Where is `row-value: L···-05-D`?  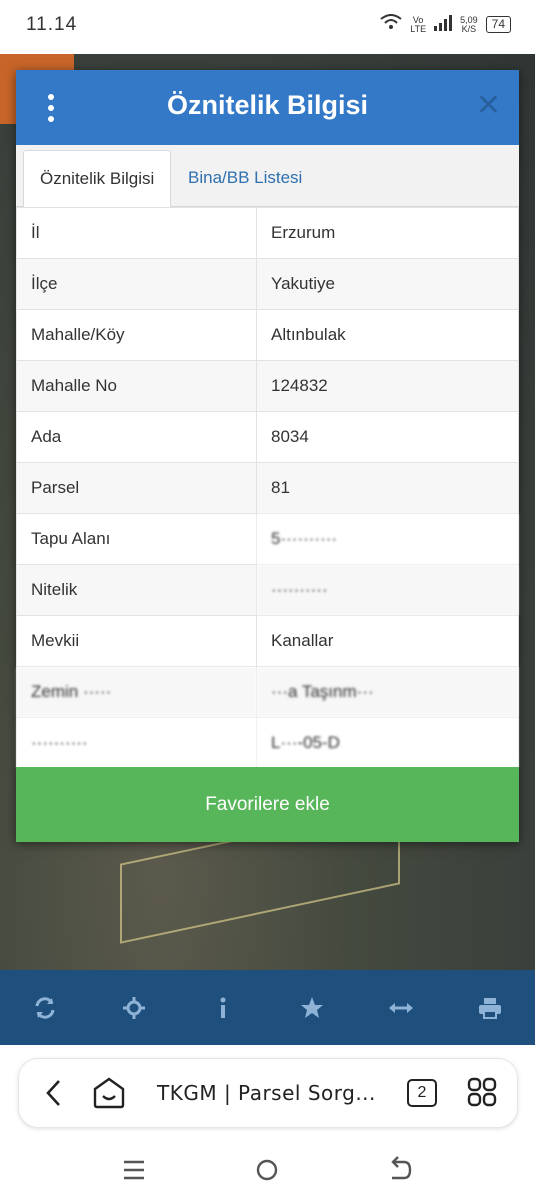
row-value: L···-05-D is located at coordinates (387, 743).